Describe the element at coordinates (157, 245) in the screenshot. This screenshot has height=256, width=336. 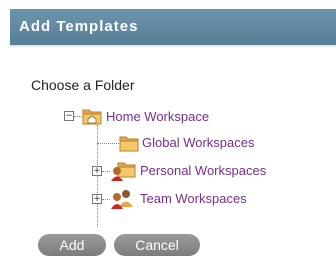
I see `cancel-button: Cancel` at that location.